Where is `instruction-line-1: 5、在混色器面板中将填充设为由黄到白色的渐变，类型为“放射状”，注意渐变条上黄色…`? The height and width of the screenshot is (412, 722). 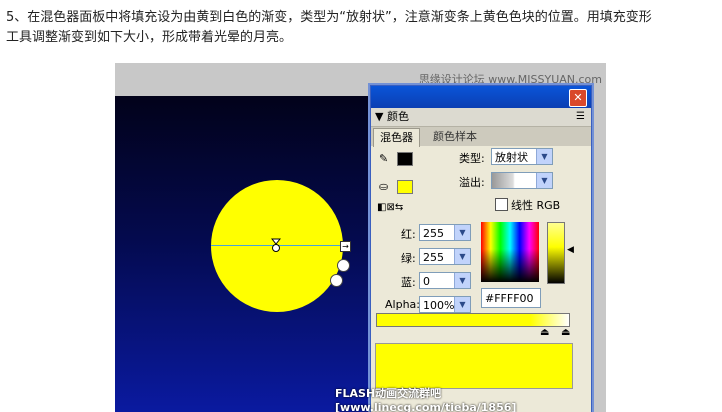
instruction-line-1: 5、在混色器面板中将填充设为由黄到白色的渐变，类型为“放射状”，注意渐变条上黄色… is located at coordinates (329, 17).